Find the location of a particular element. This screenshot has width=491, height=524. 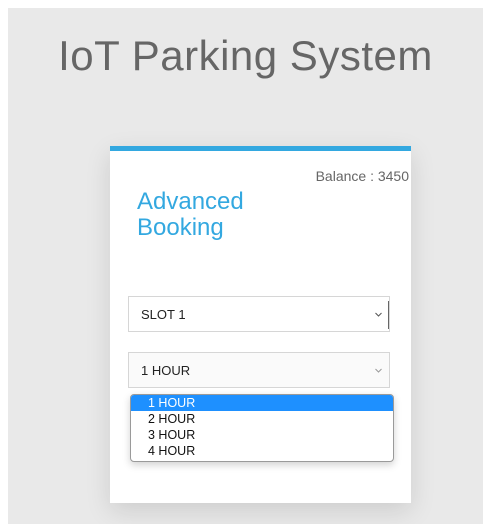

dropdown-option: 2 HOUR is located at coordinates (262, 419).